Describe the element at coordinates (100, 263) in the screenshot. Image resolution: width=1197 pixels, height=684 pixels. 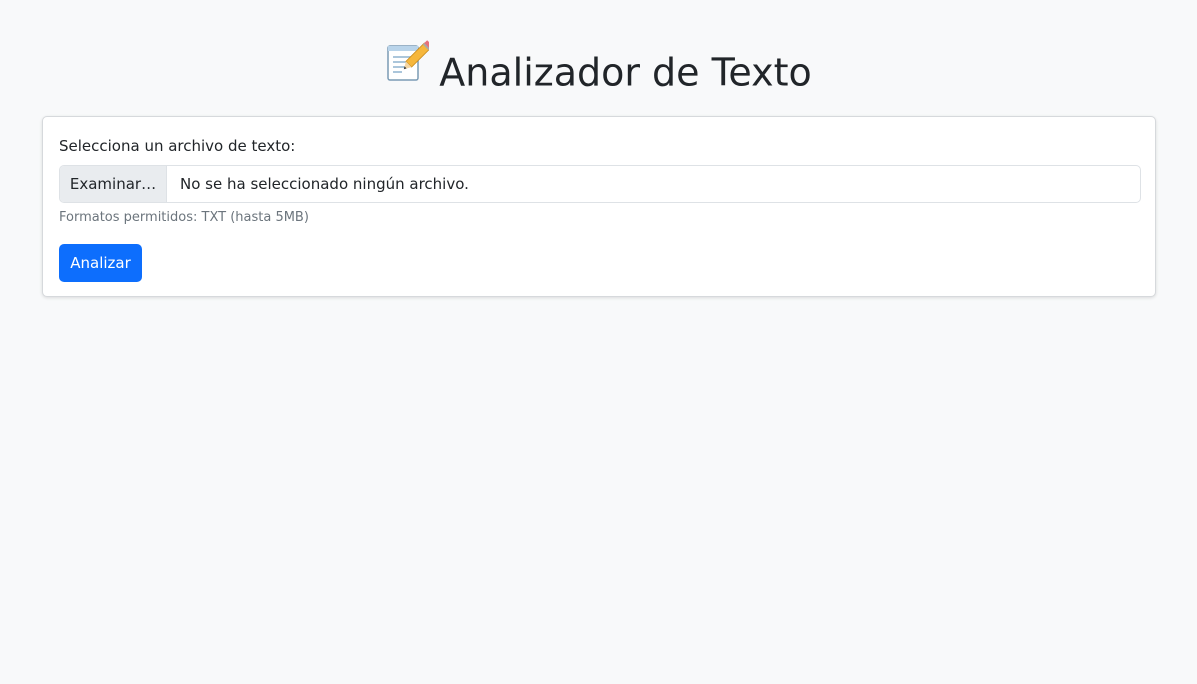
I see `analyze-button: Analizar` at that location.